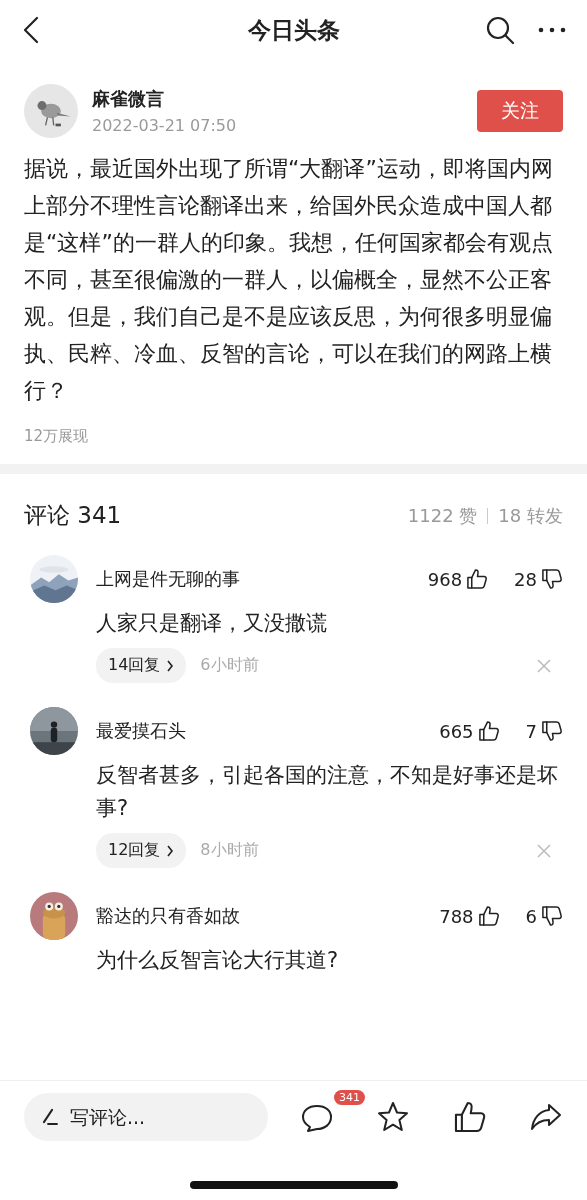 The image size is (587, 1200). I want to click on like-count: 788, so click(456, 916).